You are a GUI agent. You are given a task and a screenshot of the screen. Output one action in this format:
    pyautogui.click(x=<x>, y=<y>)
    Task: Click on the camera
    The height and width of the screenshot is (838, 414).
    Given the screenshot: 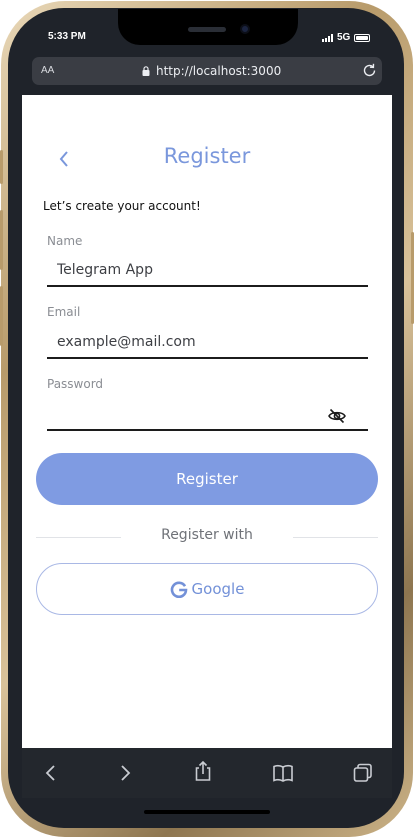 What is the action you would take?
    pyautogui.click(x=245, y=29)
    